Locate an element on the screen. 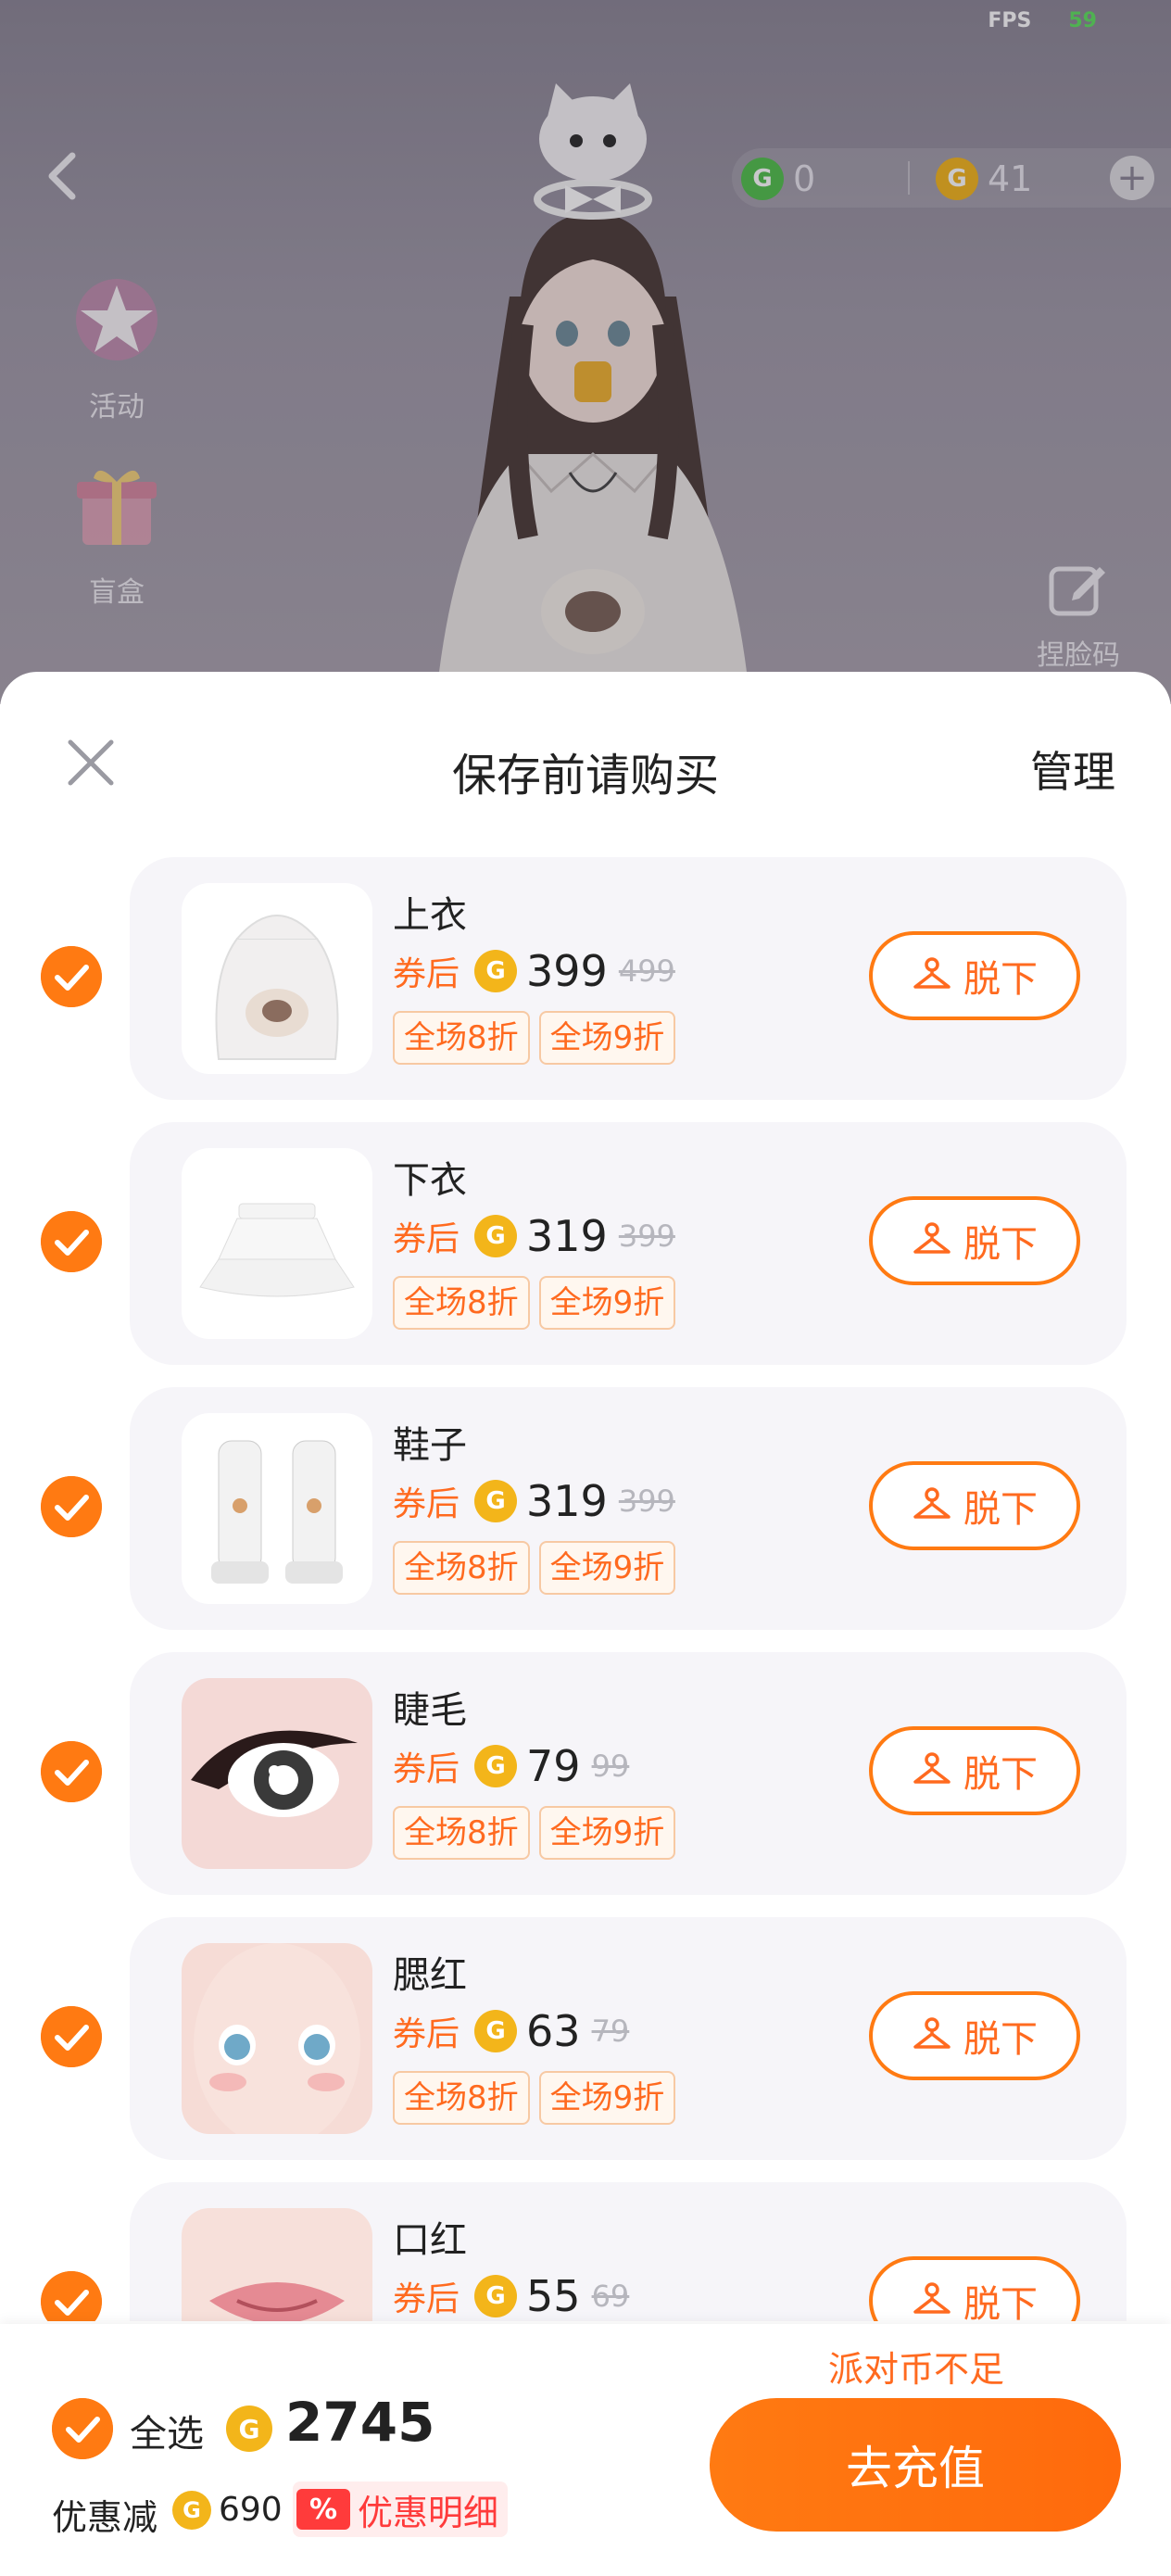 The height and width of the screenshot is (2576, 1171). price-line: 券后 G 319 399 is located at coordinates (534, 1501).